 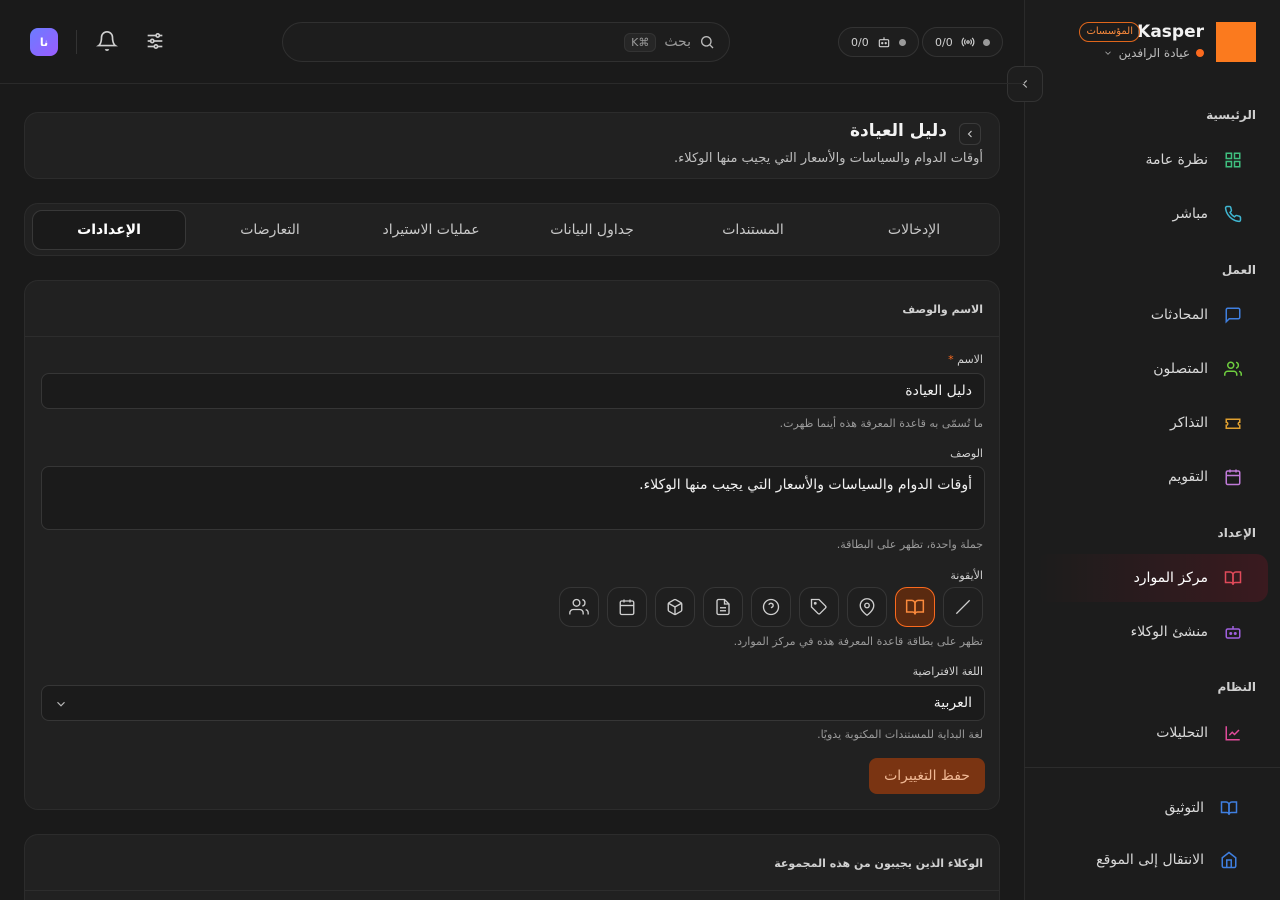 What do you see at coordinates (76, 42) in the screenshot?
I see `topbar-divider` at bounding box center [76, 42].